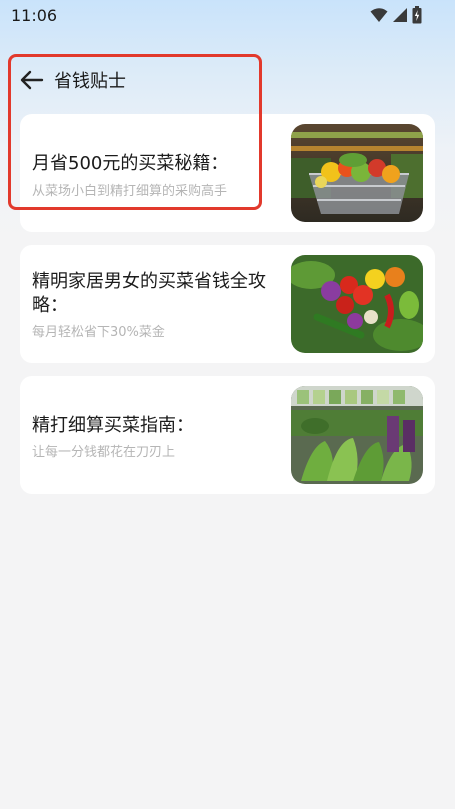 The width and height of the screenshot is (455, 809). I want to click on battery-icon, so click(417, 15).